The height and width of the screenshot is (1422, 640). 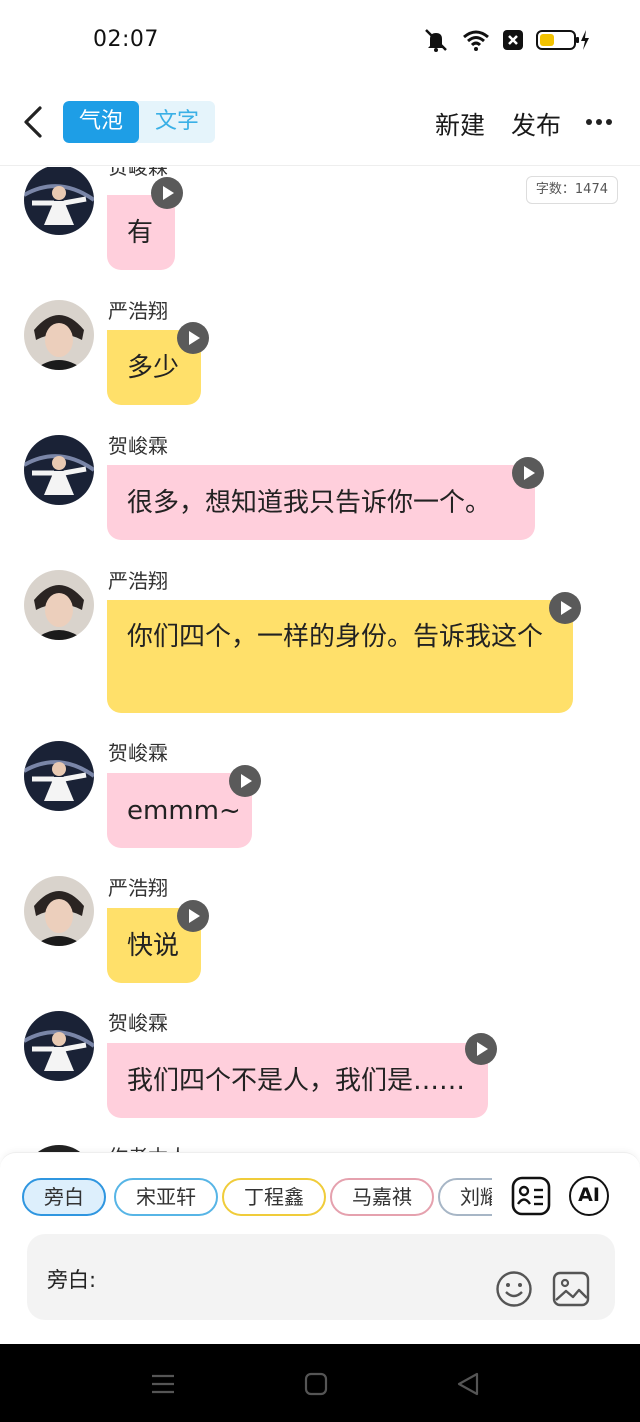 I want to click on back-arrow-icon, so click(x=33, y=122).